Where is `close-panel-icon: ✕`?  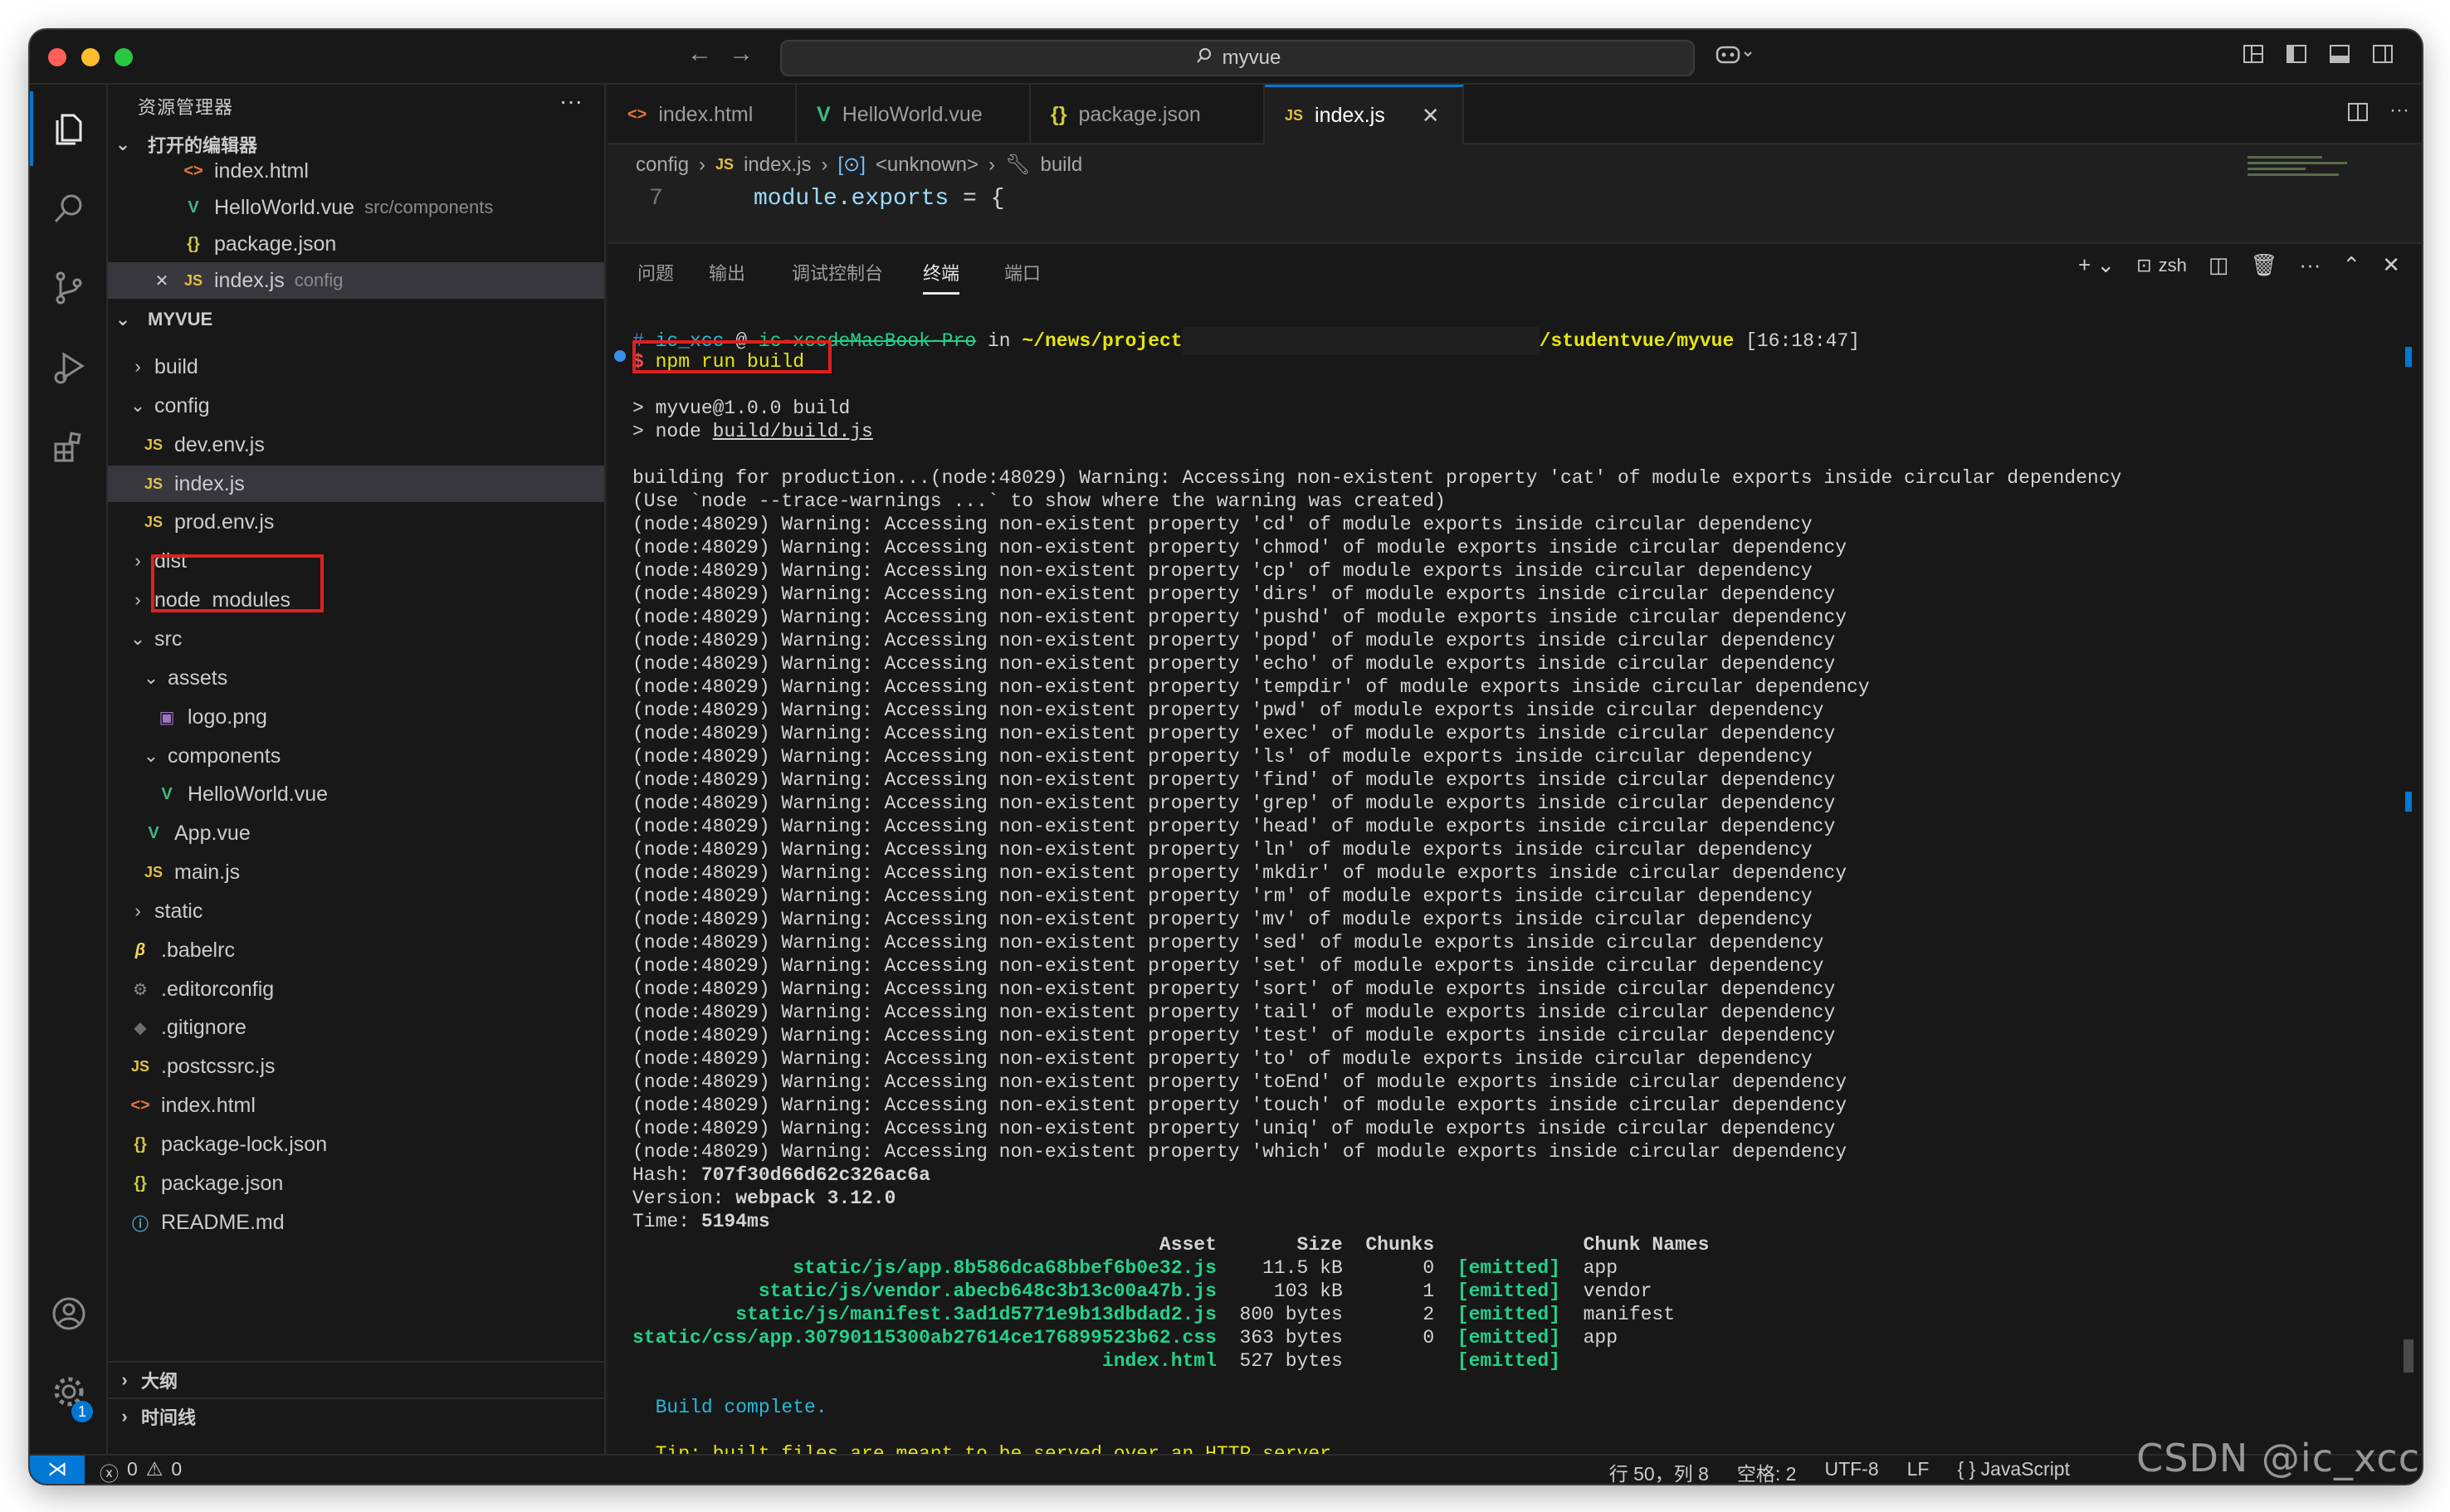
close-panel-icon: ✕ is located at coordinates (2391, 265).